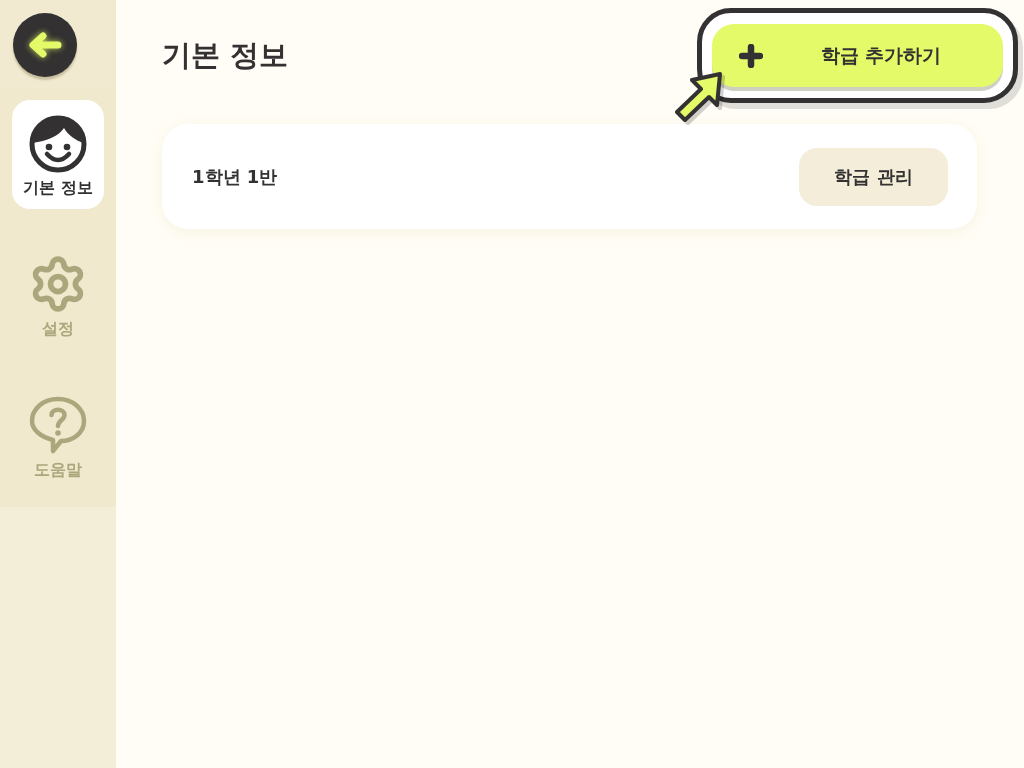  I want to click on face-icon, so click(58, 143).